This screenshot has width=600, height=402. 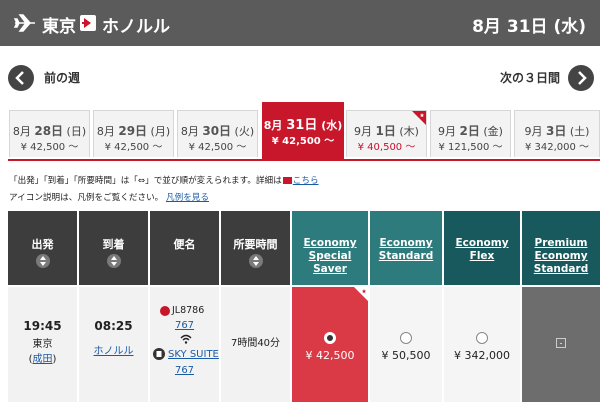 I want to click on fare-cell-special-saver: ¥ 42,500, so click(x=330, y=344).